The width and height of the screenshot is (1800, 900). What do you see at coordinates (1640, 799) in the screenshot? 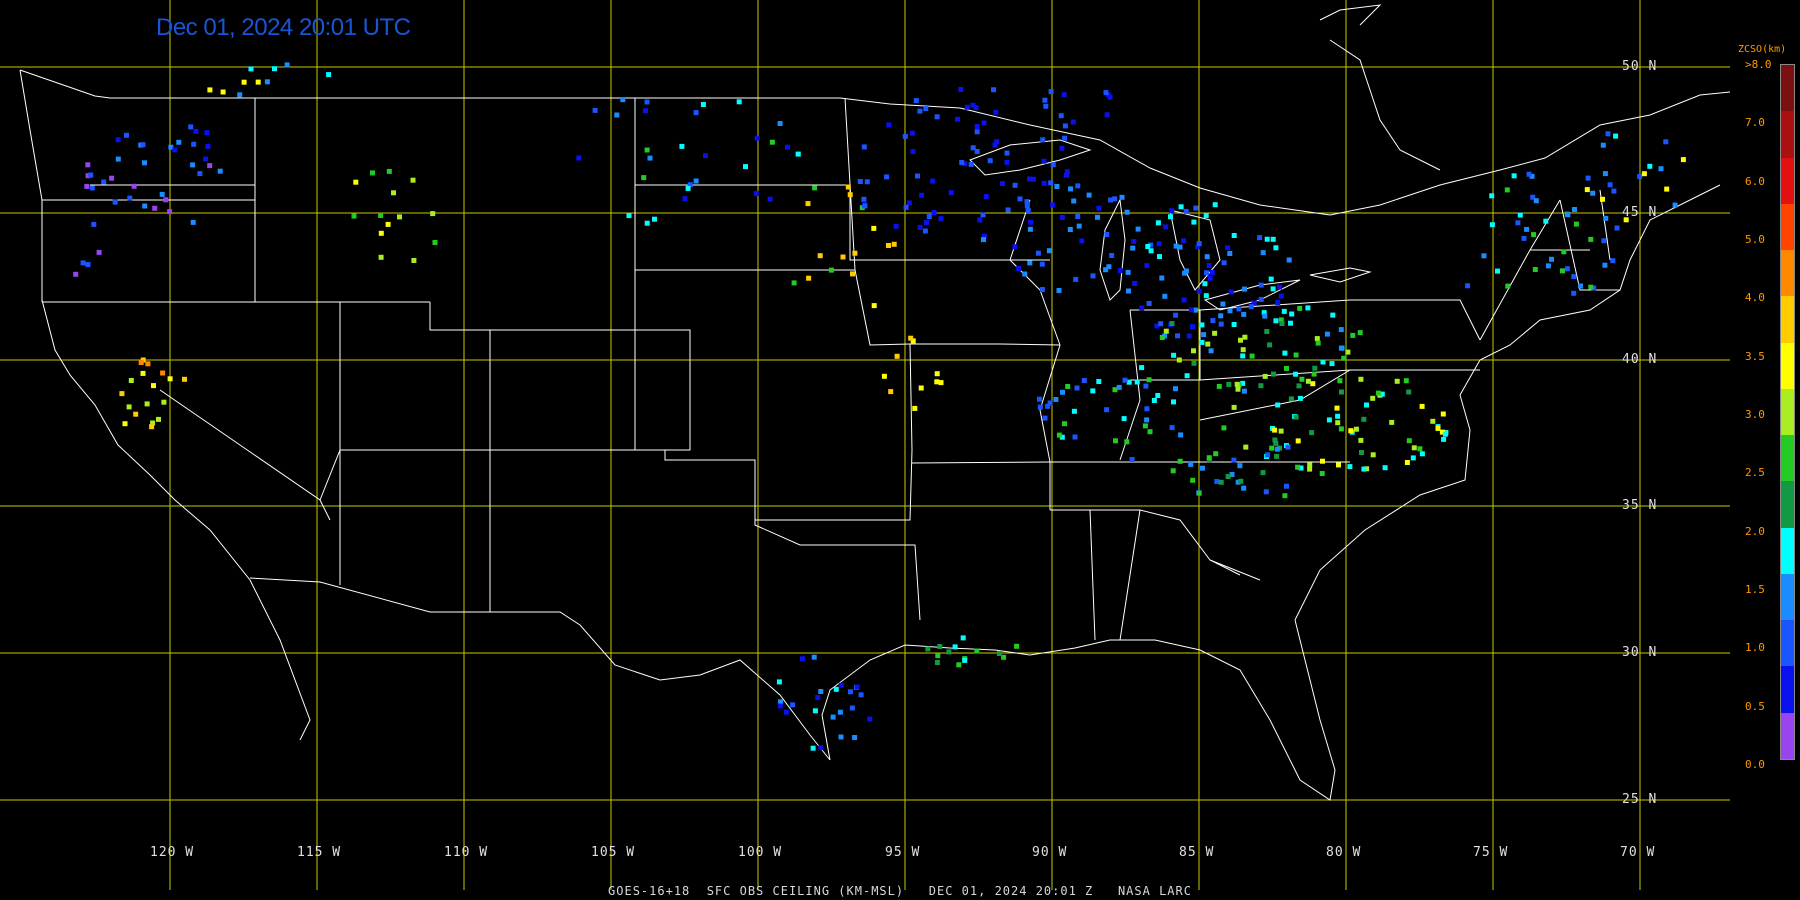
I see `latitude-label: 25 N` at bounding box center [1640, 799].